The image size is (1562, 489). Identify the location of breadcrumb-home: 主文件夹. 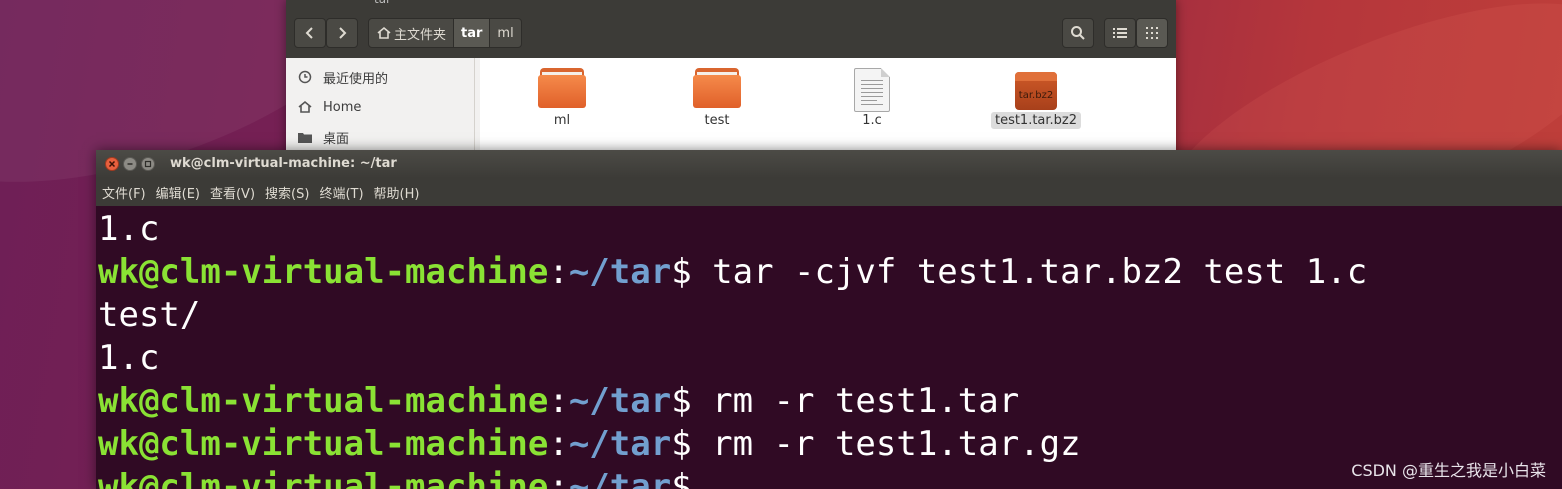
(412, 33).